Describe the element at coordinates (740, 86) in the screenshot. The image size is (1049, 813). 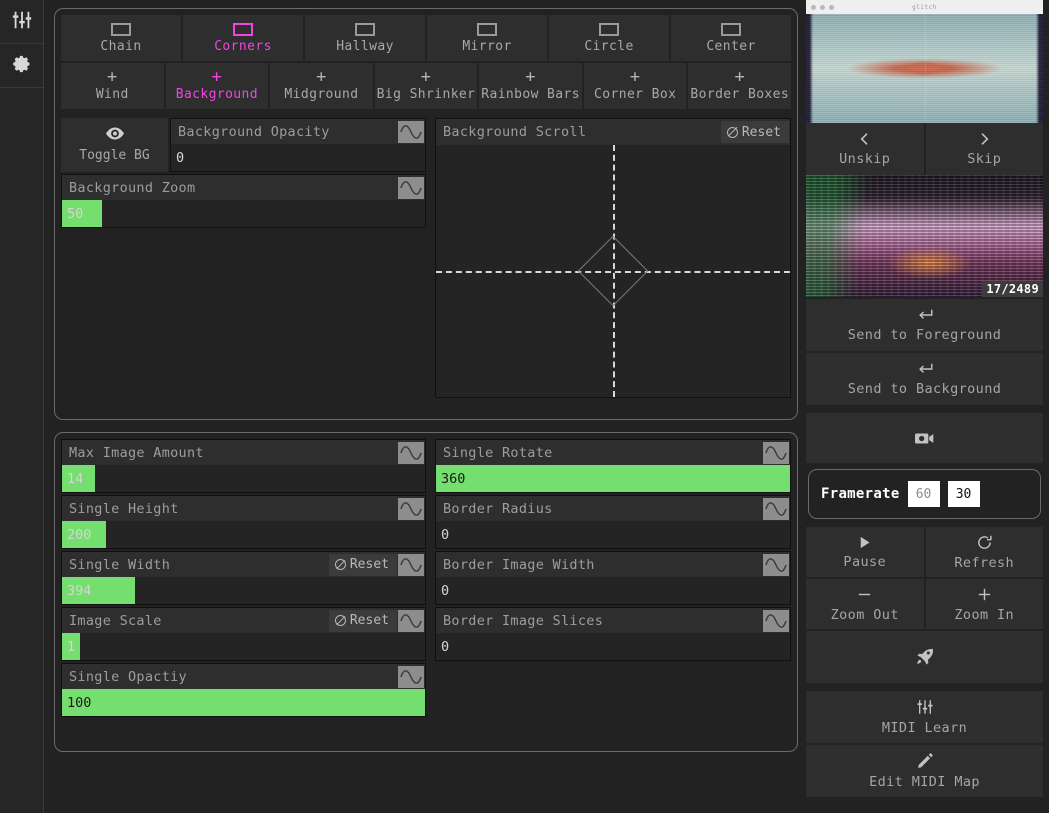
I see `tab-border-boxes: + Border Boxes` at that location.